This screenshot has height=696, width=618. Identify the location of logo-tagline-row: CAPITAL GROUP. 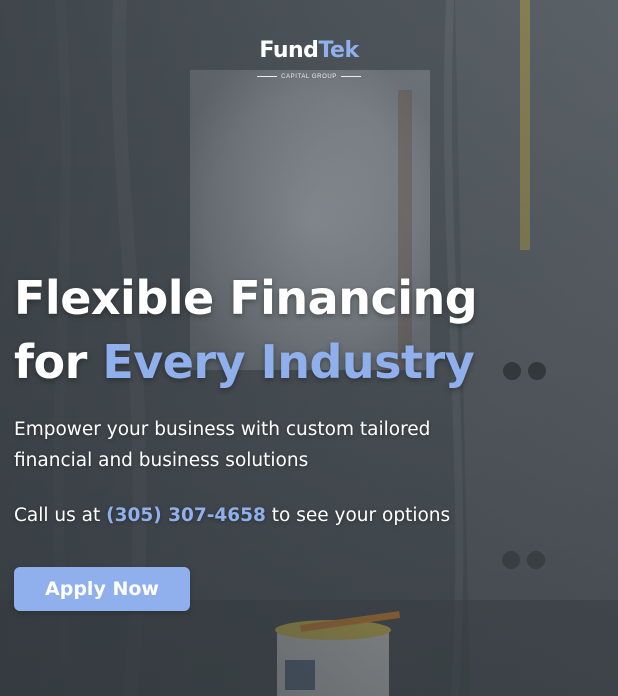
(309, 77).